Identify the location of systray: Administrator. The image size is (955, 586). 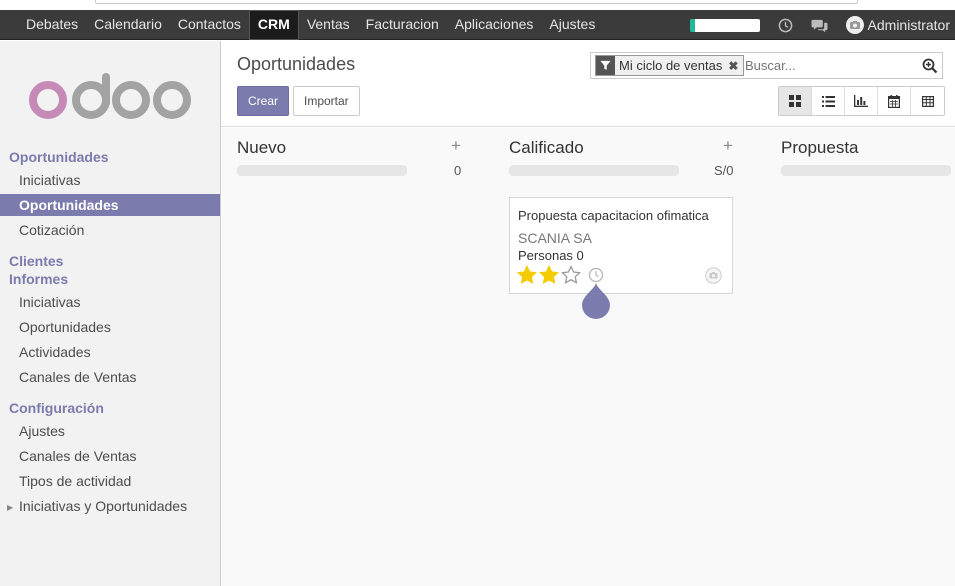
(819, 25).